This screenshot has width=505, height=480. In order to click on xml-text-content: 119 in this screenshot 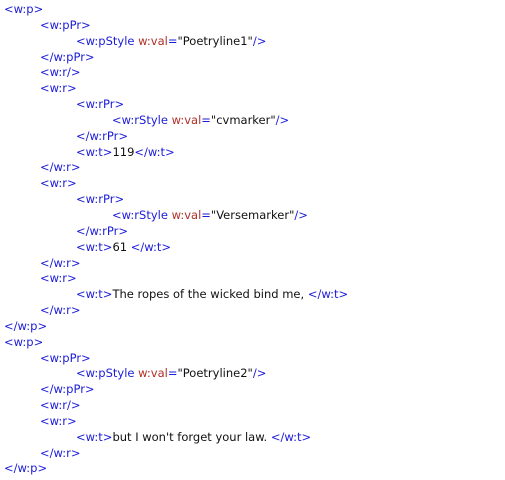, I will do `click(123, 151)`.